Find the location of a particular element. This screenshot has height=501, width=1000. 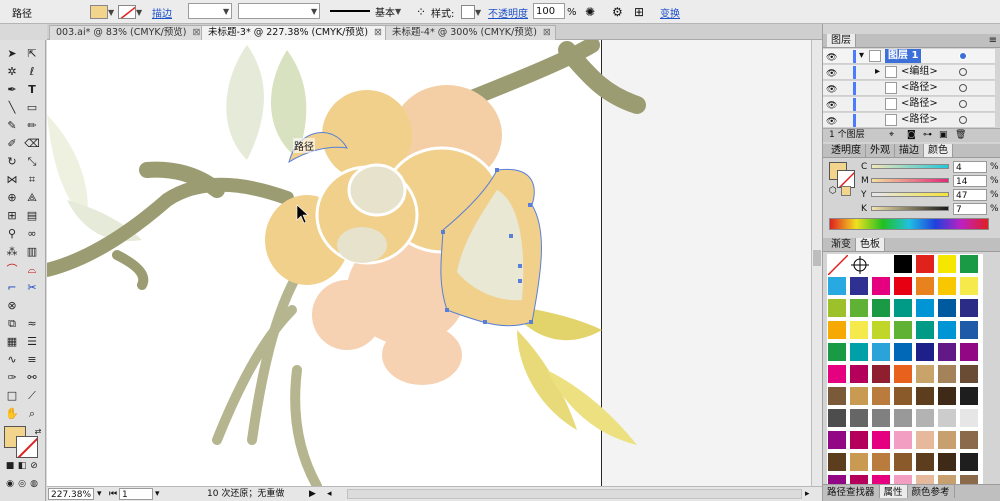

close-icon: ⊠ is located at coordinates (378, 32).